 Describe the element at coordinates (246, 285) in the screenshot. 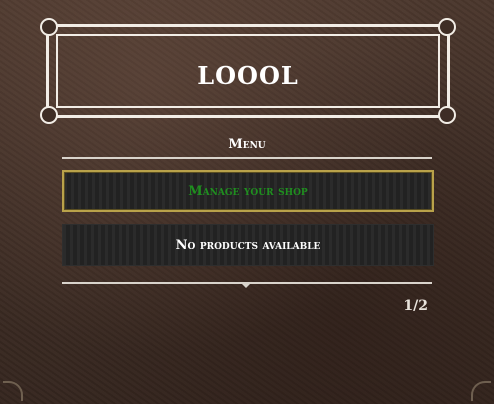

I see `divider-arrow-icon` at that location.